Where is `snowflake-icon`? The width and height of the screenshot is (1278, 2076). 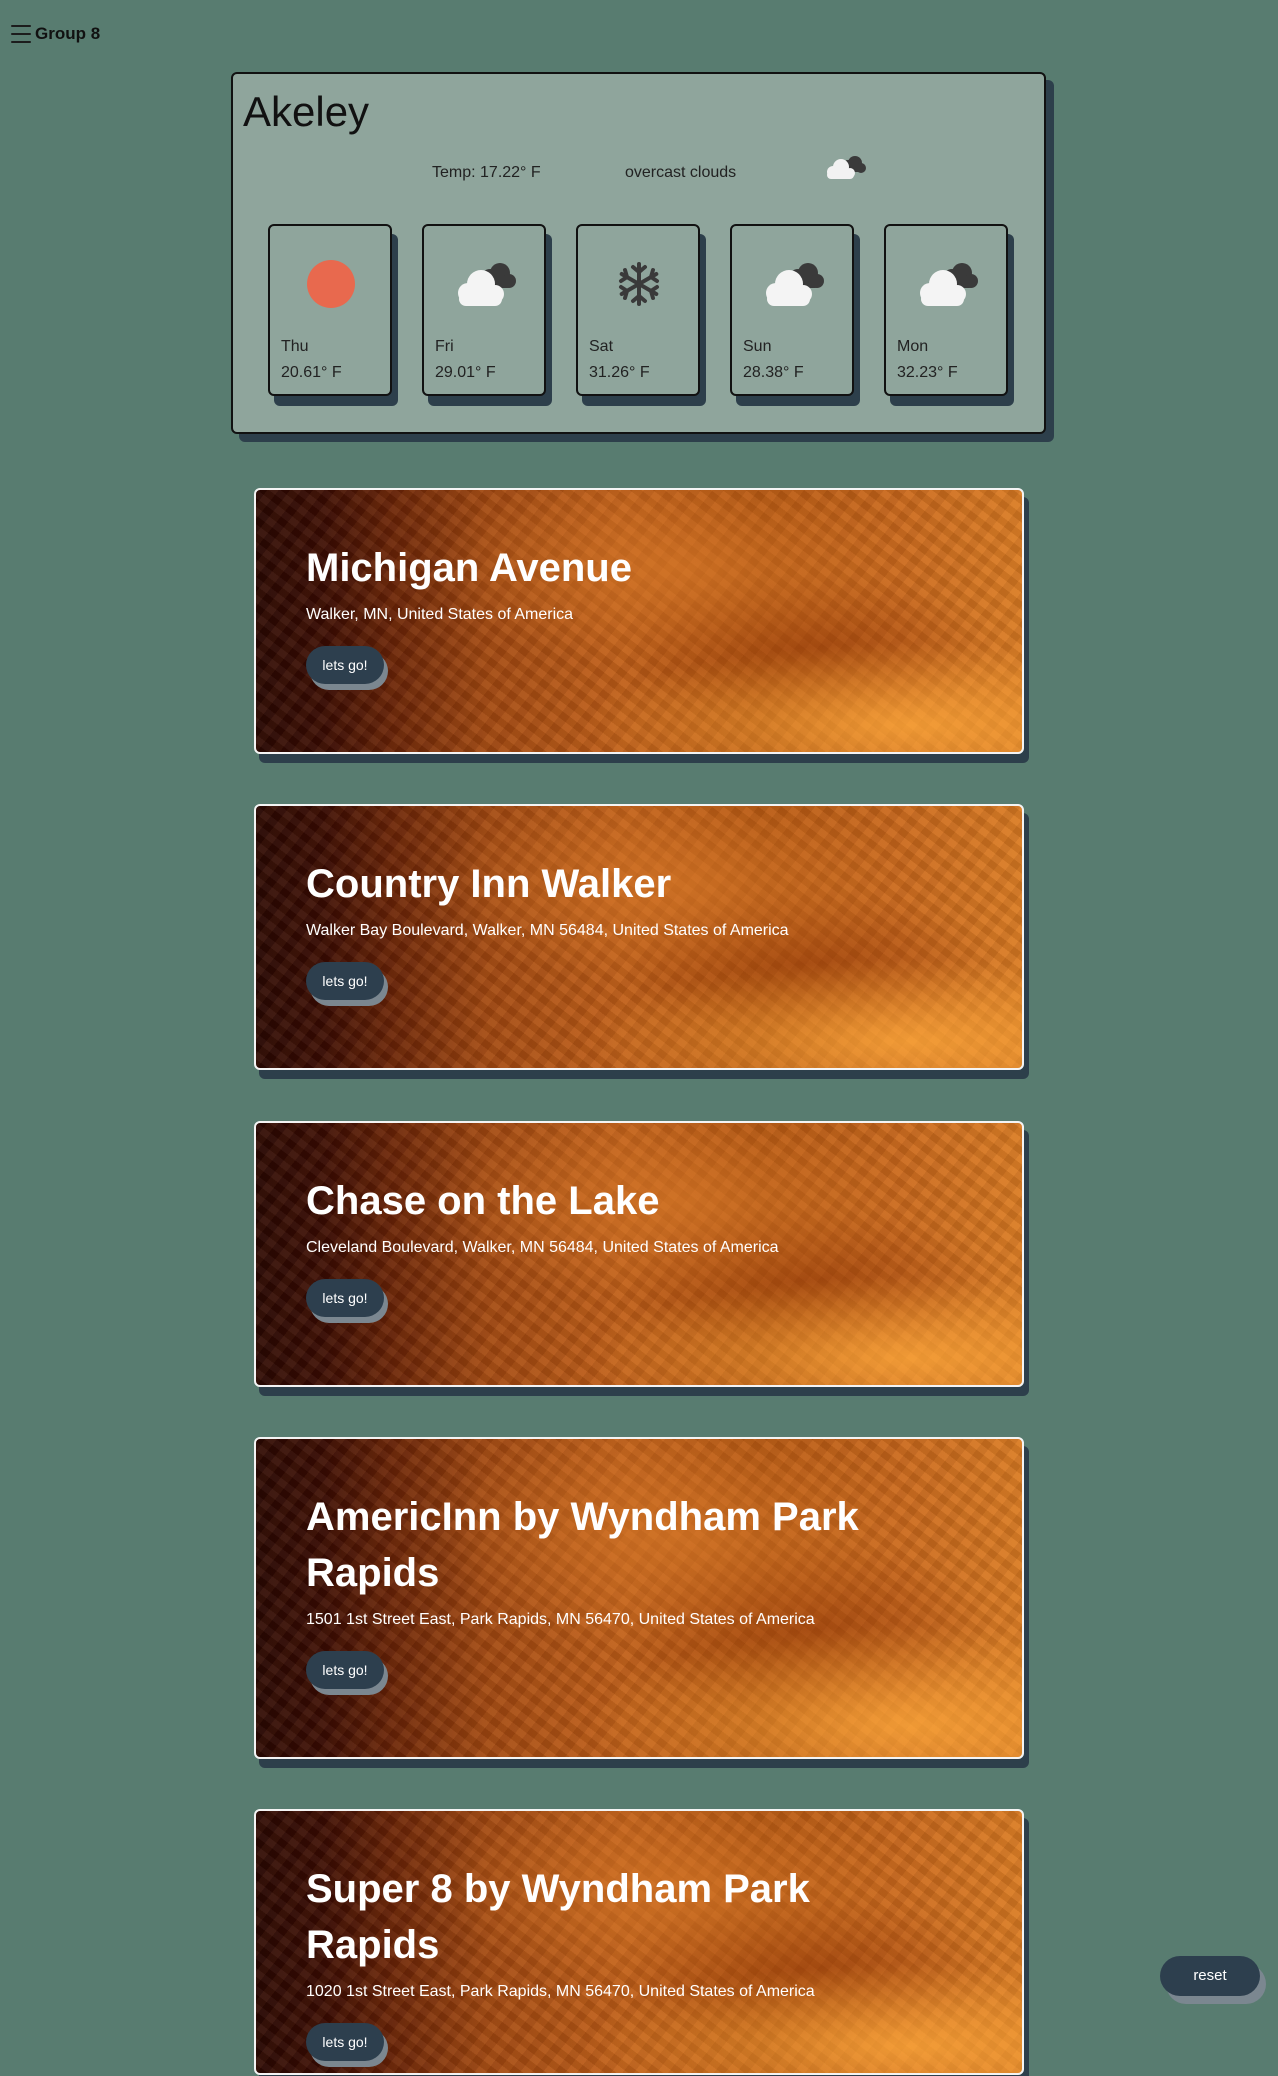
snowflake-icon is located at coordinates (639, 284).